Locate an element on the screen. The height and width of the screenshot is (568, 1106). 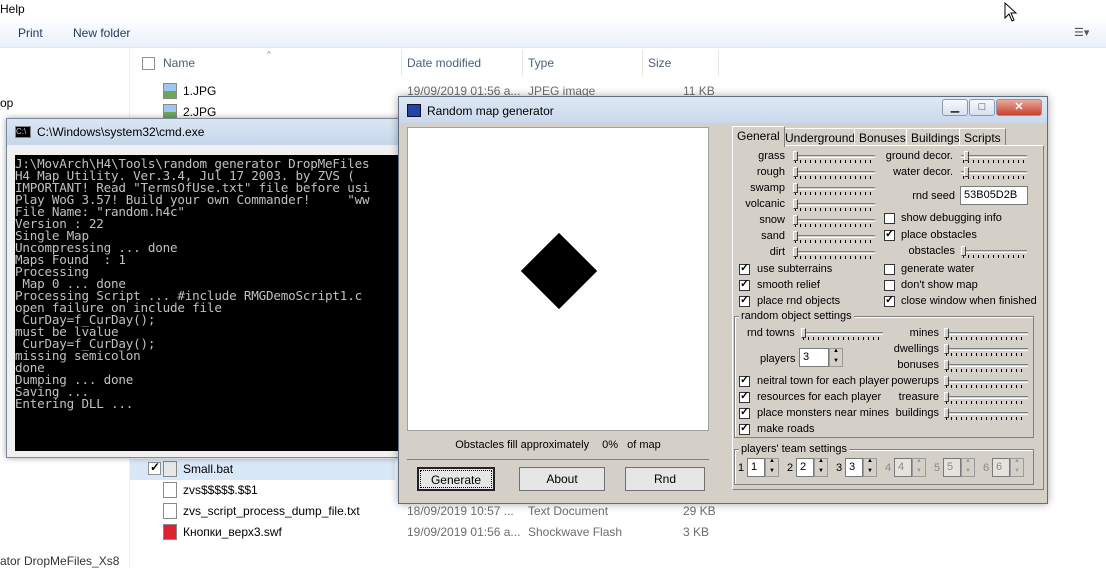
tab-buildings: Buildings is located at coordinates (935, 137).